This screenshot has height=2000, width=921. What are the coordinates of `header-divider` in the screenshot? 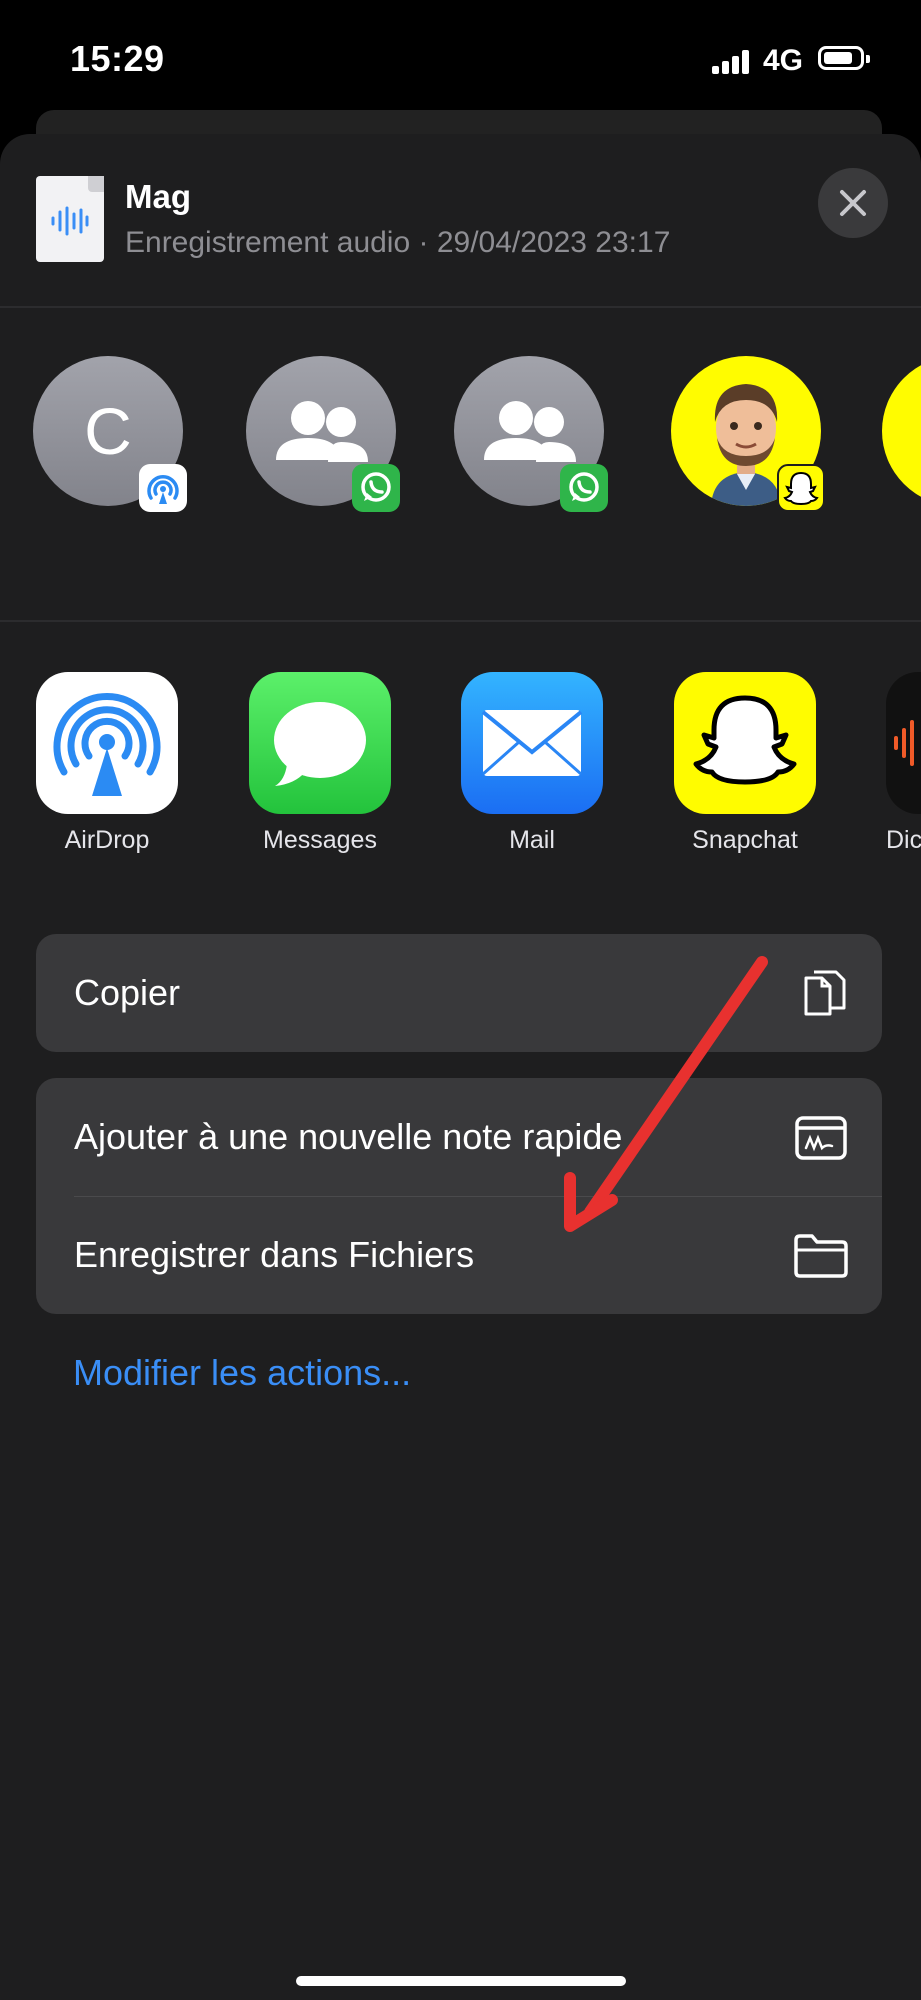 It's located at (460, 307).